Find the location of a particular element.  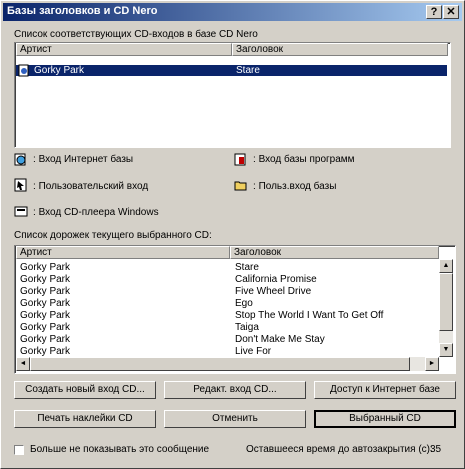

track-row: Gorky Park Ego is located at coordinates (226, 303).